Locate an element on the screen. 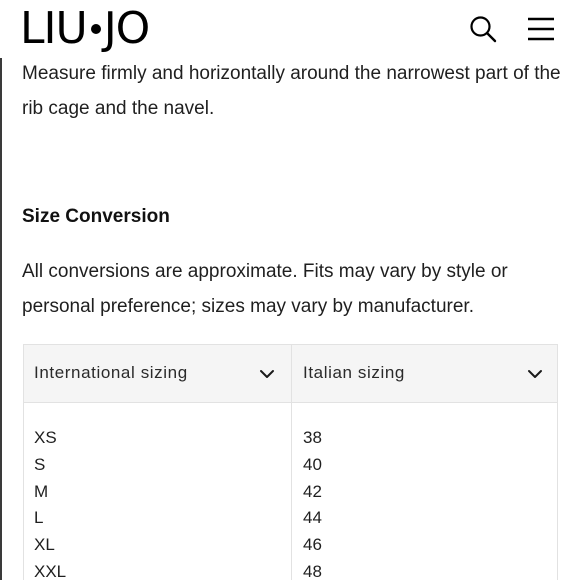  international-size-cell: M is located at coordinates (41, 491).